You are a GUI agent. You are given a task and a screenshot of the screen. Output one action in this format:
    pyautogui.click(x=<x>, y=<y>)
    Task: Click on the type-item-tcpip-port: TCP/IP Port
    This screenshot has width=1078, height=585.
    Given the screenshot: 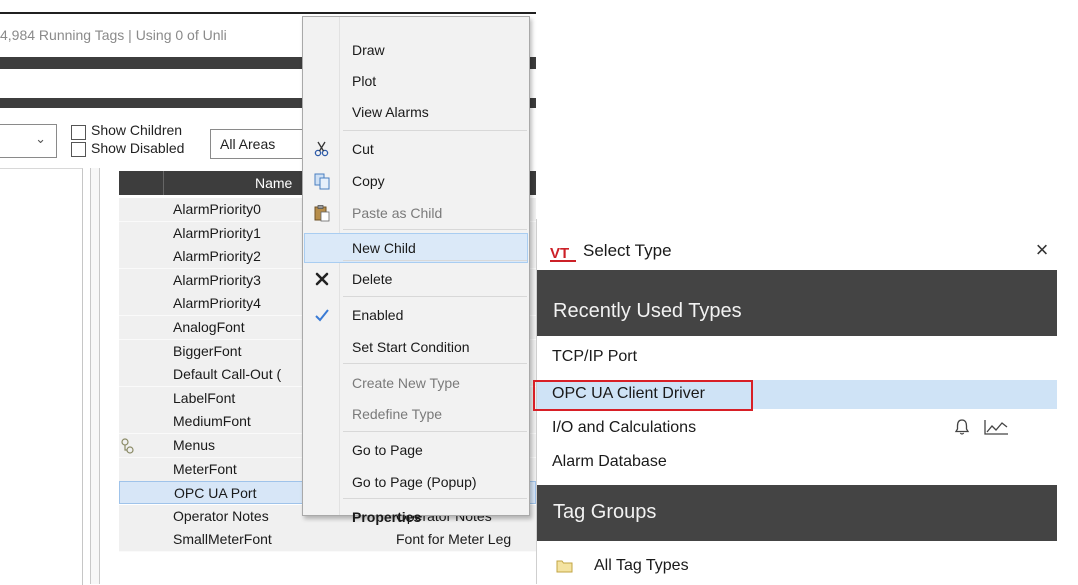 What is the action you would take?
    pyautogui.click(x=797, y=357)
    